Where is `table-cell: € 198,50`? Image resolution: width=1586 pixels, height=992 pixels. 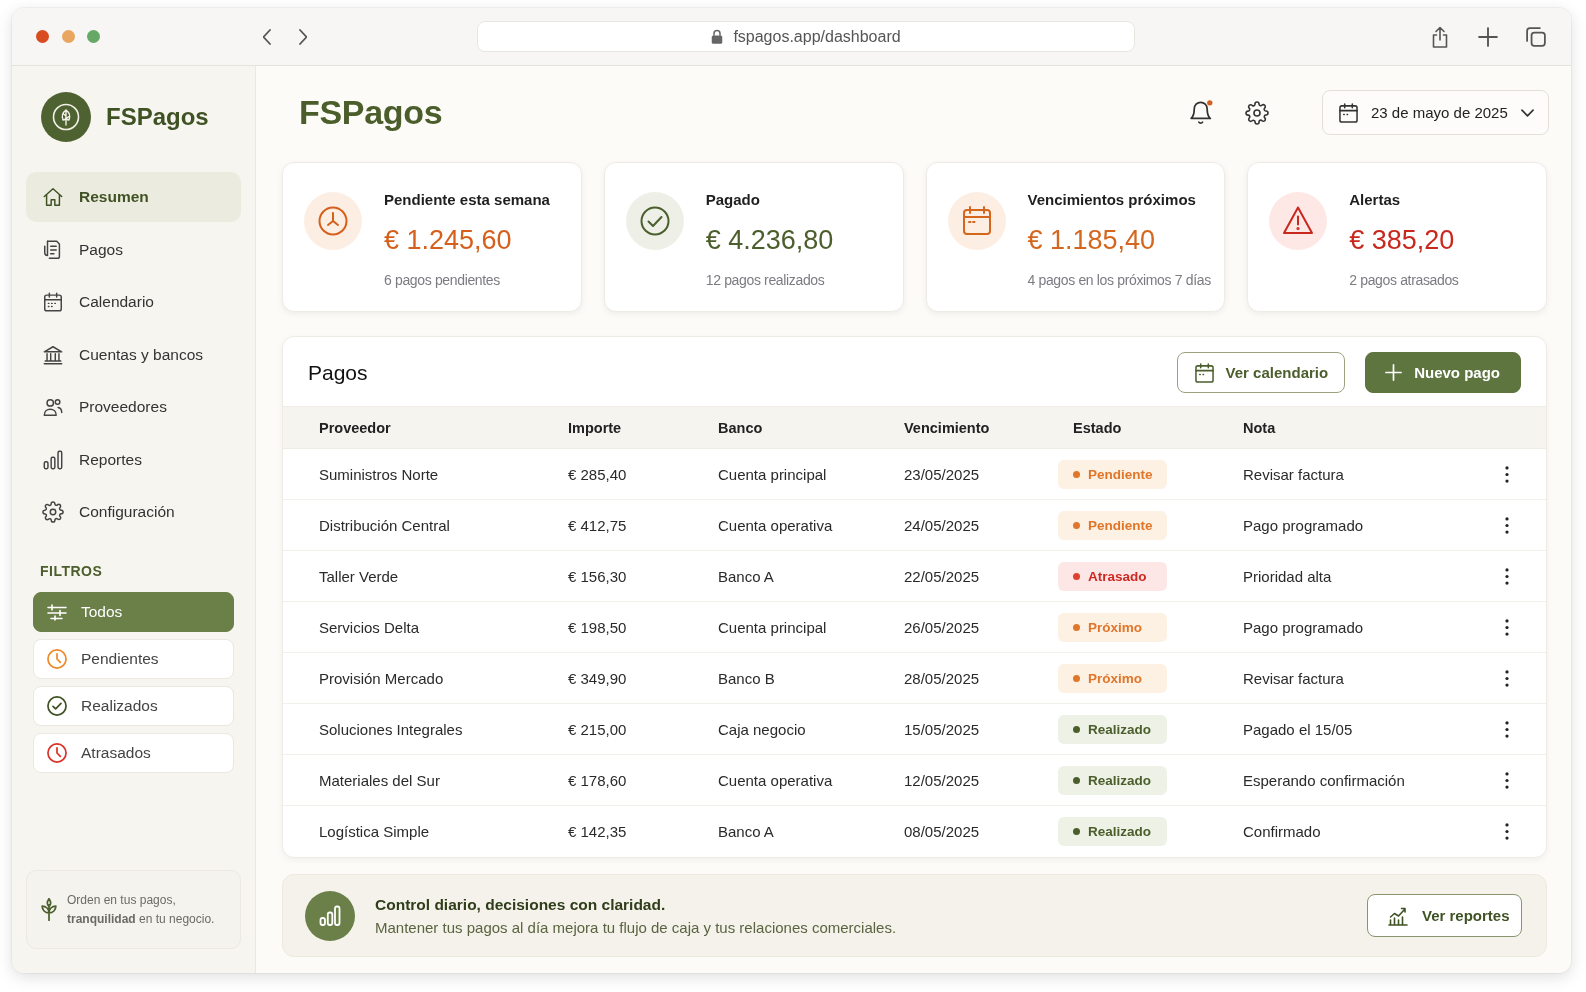 table-cell: € 198,50 is located at coordinates (597, 627).